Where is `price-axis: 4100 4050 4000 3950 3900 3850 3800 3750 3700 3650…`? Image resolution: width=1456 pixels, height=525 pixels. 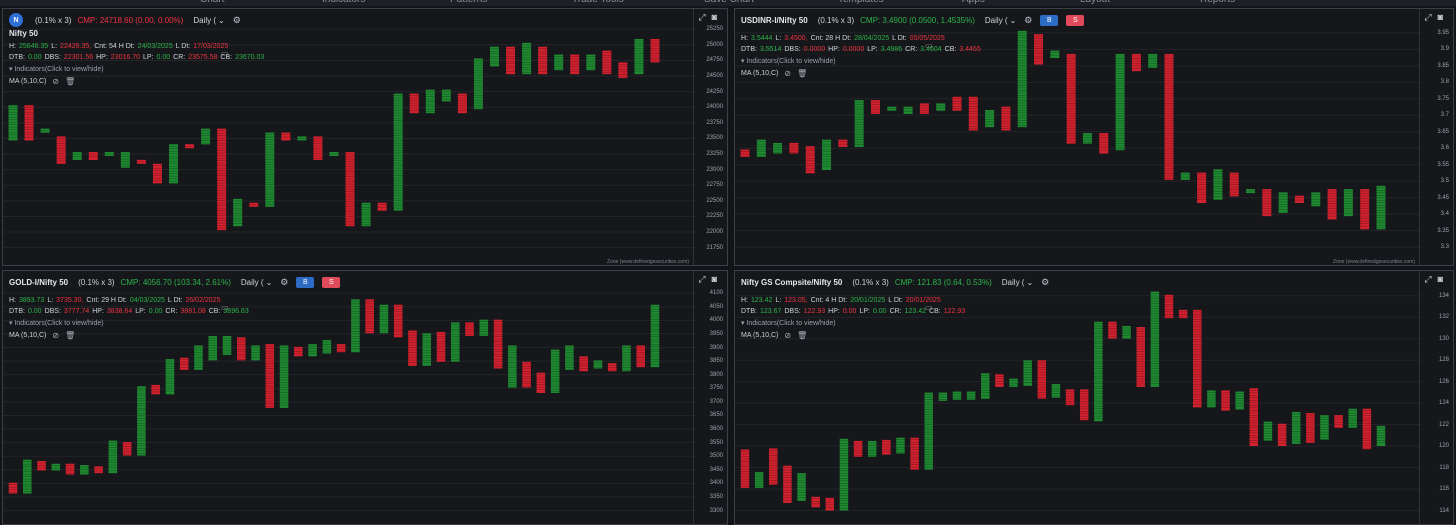
price-axis: 4100 4050 4000 3950 3900 3850 3800 3750 3700 3650… is located at coordinates (710, 397).